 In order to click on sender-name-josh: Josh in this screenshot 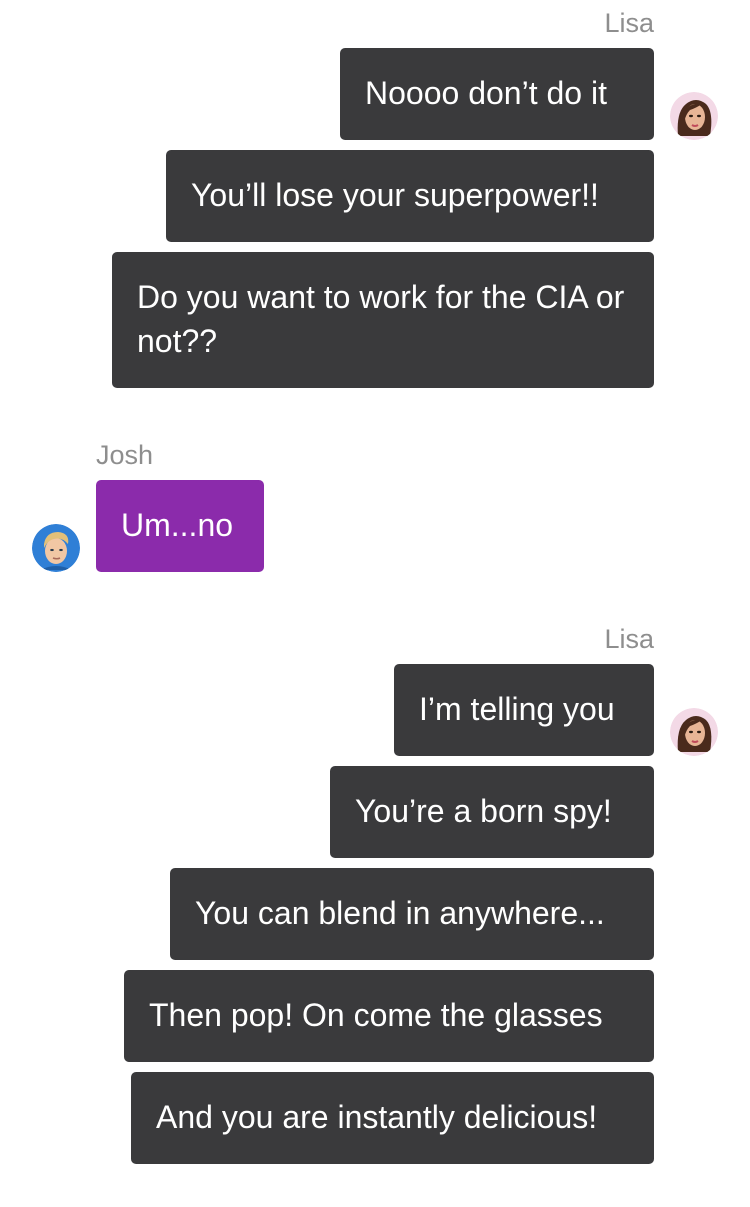, I will do `click(125, 455)`.